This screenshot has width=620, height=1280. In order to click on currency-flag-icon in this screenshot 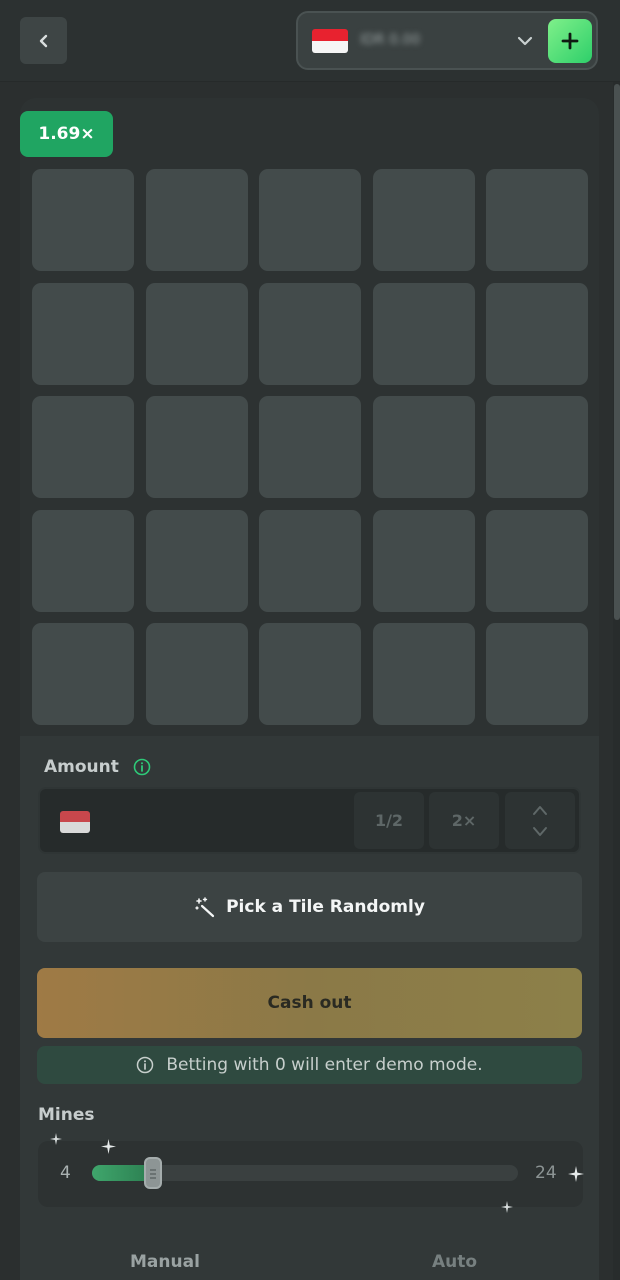, I will do `click(75, 822)`.